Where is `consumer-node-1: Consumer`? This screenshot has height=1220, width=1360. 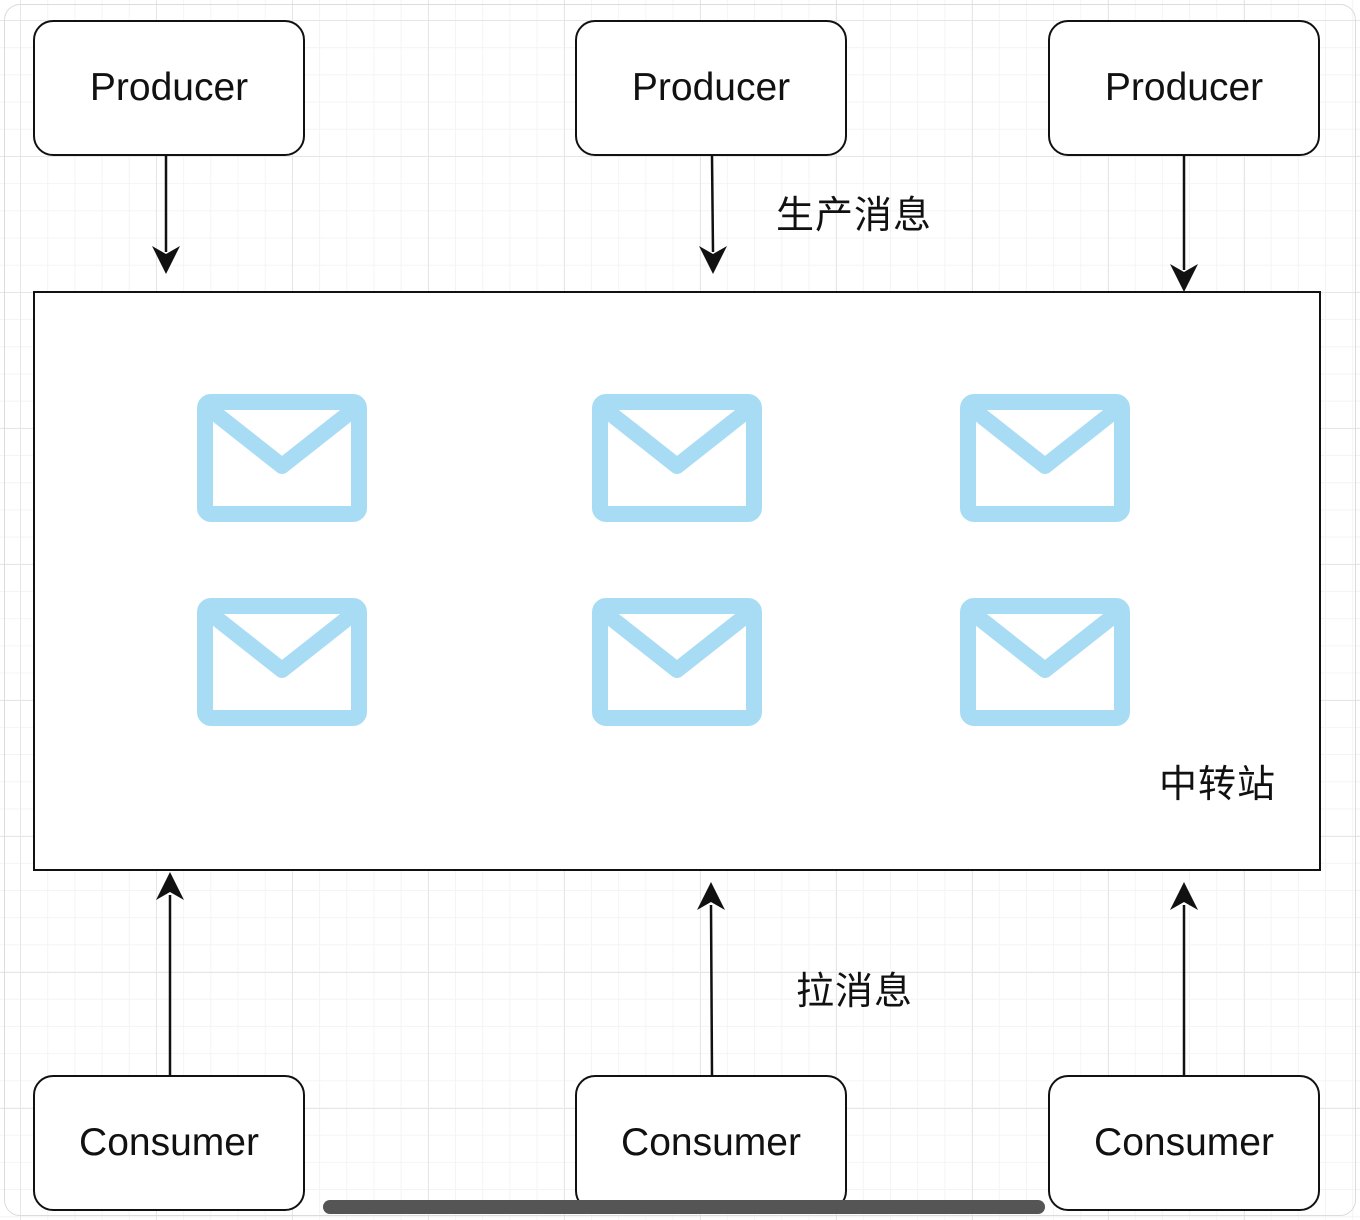 consumer-node-1: Consumer is located at coordinates (169, 1143).